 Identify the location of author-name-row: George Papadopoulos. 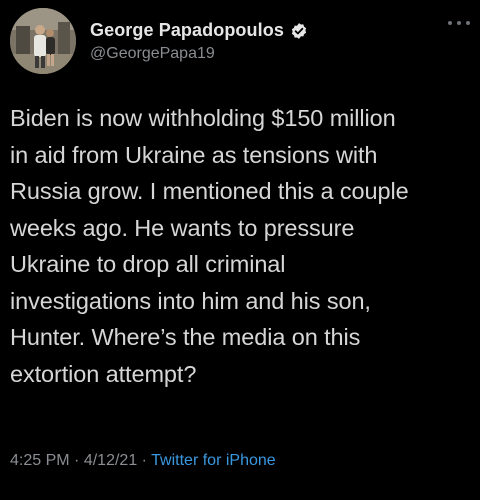
(199, 30).